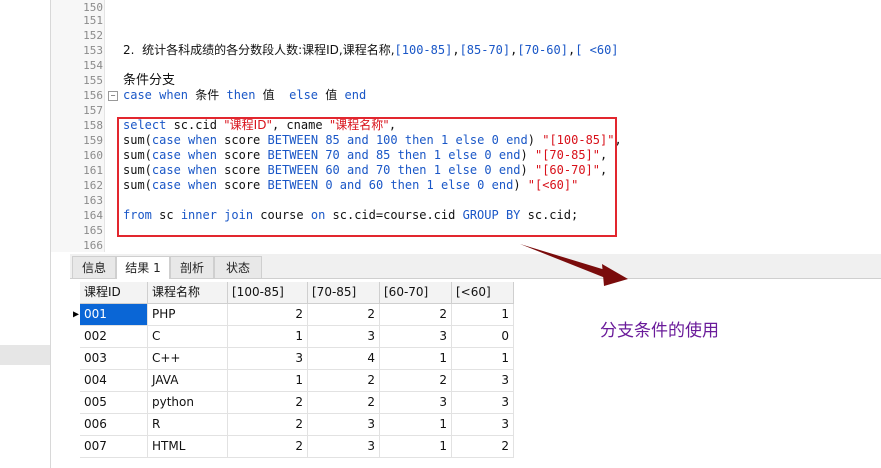 The width and height of the screenshot is (881, 468). I want to click on annotation-arrow-icon, so click(574, 265).